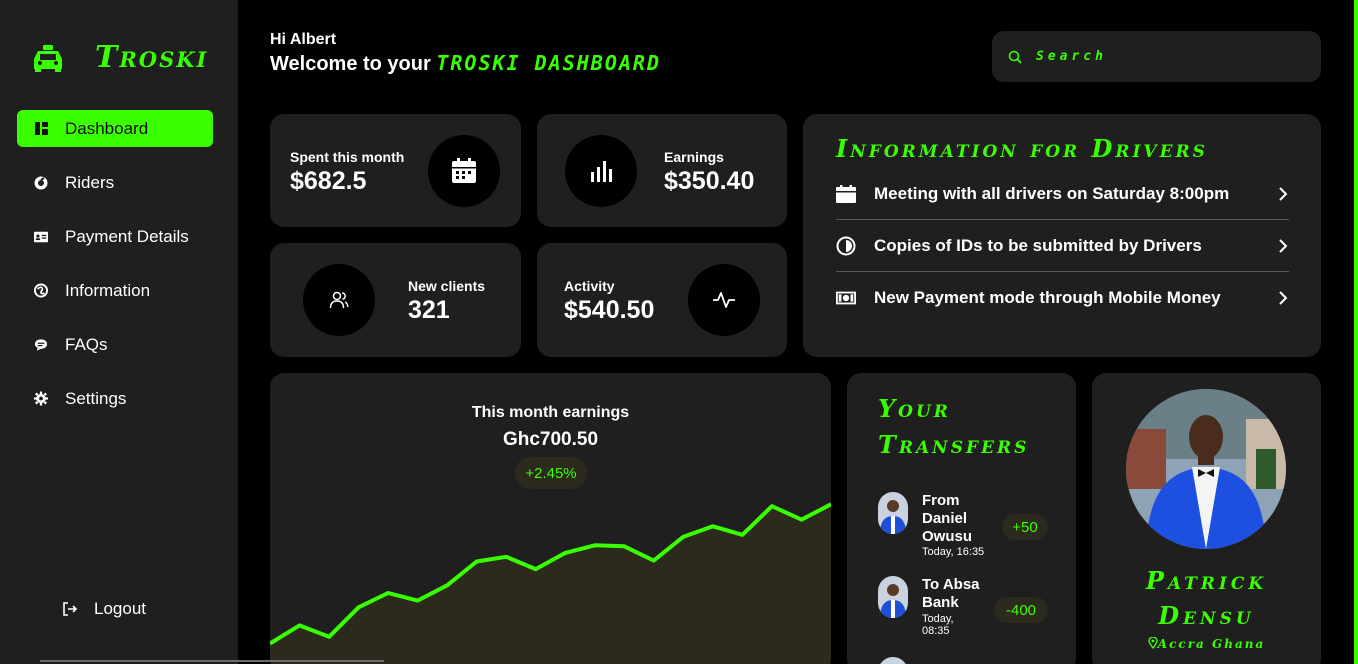  Describe the element at coordinates (938, 625) in the screenshot. I see `transfer-time: Today, 08:35` at that location.